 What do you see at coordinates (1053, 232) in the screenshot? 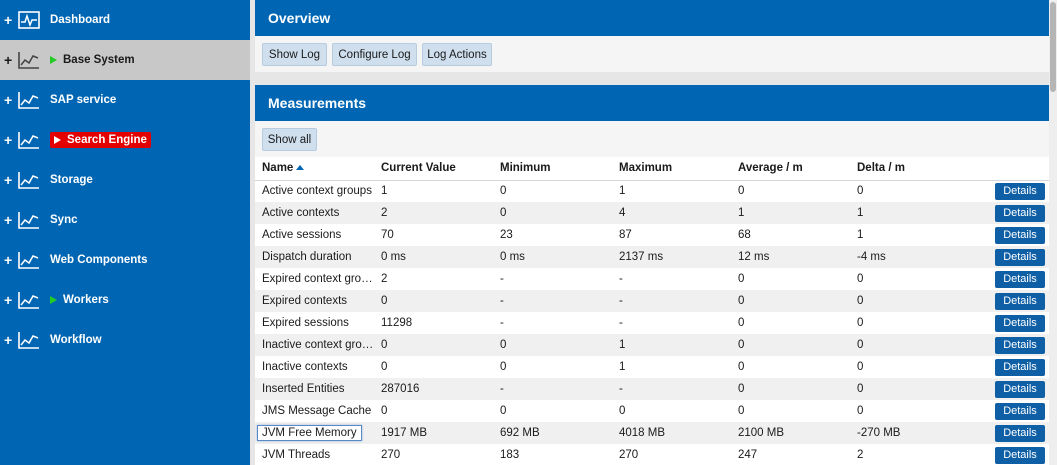
I see `vertical-scrollbar` at bounding box center [1053, 232].